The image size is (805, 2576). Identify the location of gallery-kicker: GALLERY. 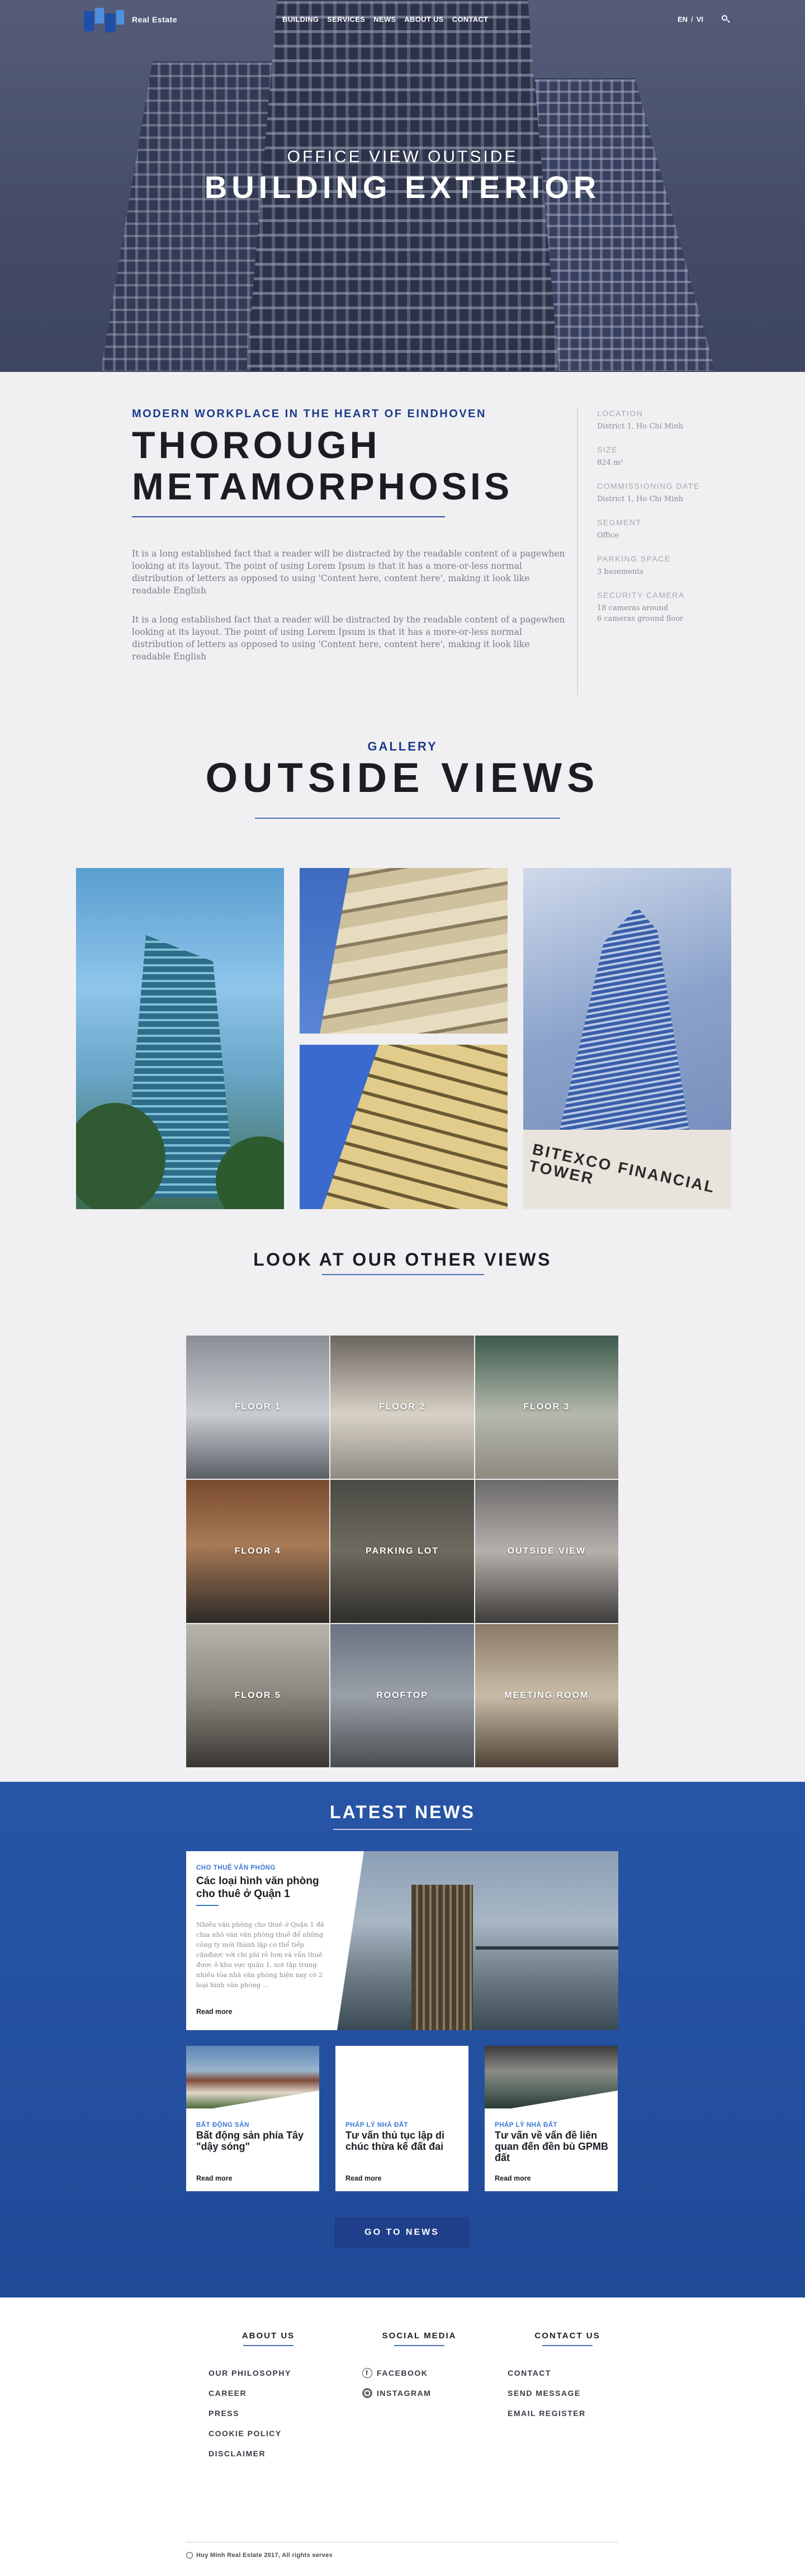
(402, 746).